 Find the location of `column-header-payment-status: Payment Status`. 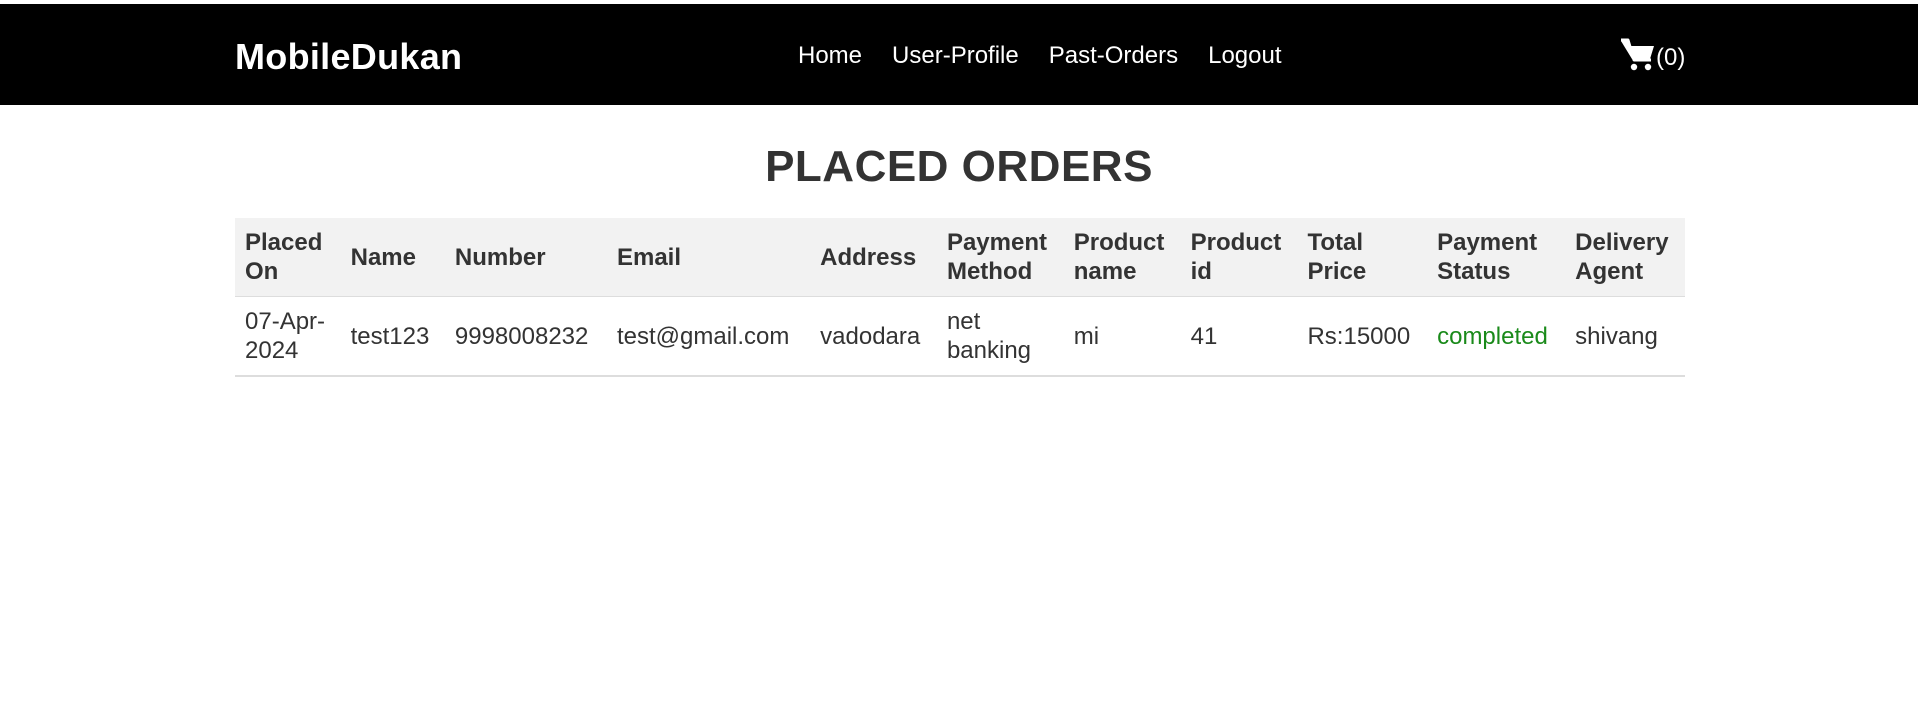

column-header-payment-status: Payment Status is located at coordinates (1496, 257).